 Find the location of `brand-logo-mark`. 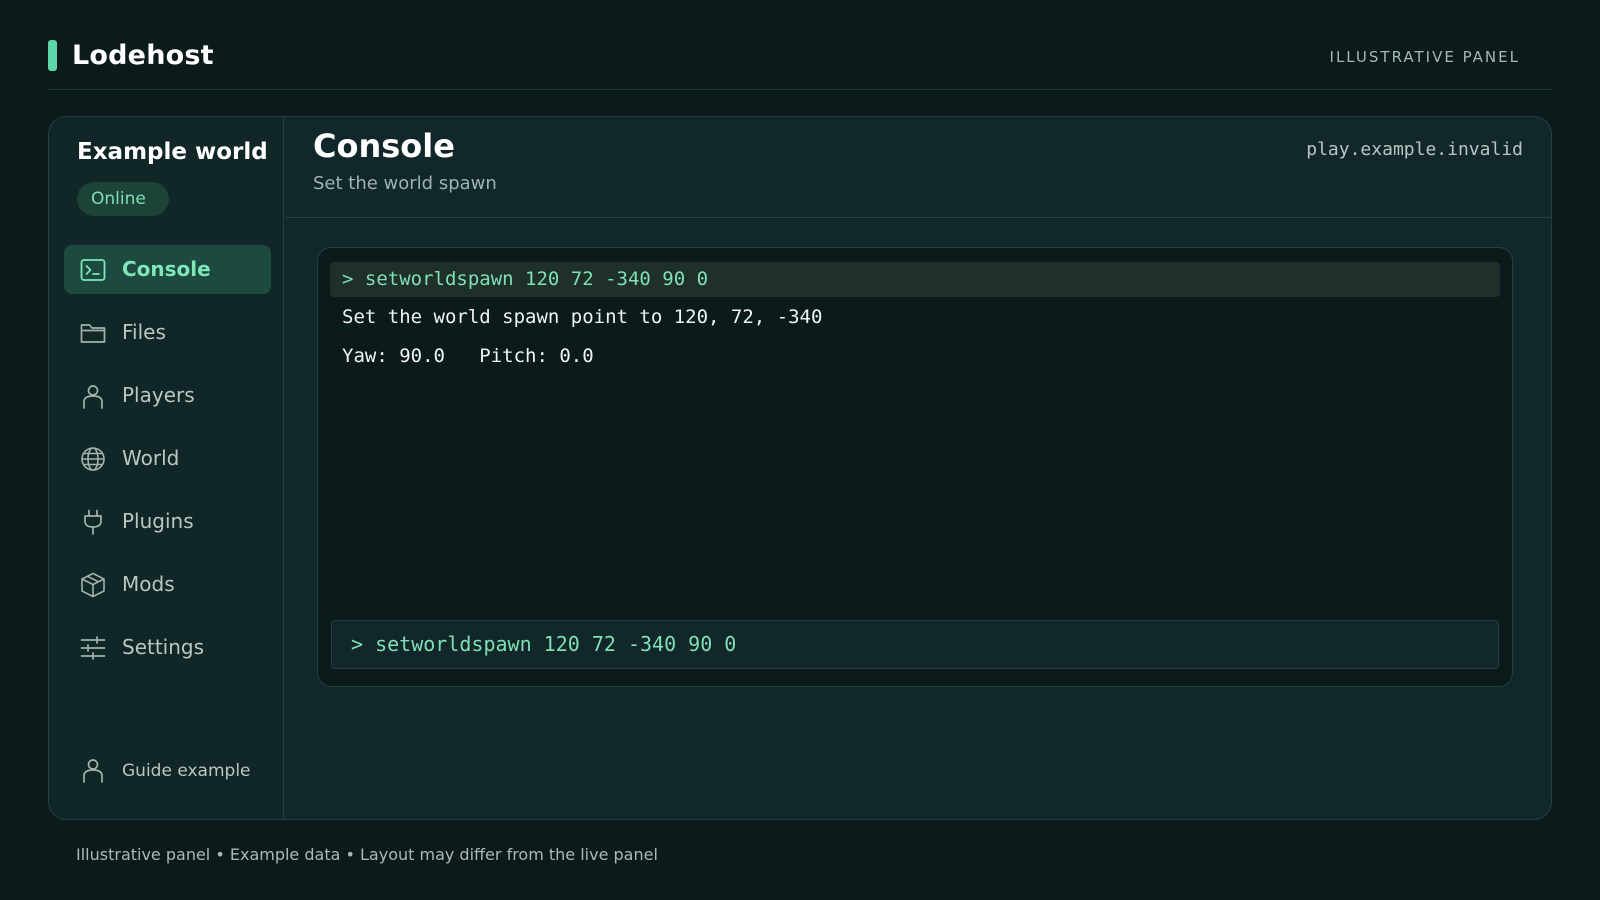

brand-logo-mark is located at coordinates (52, 55).